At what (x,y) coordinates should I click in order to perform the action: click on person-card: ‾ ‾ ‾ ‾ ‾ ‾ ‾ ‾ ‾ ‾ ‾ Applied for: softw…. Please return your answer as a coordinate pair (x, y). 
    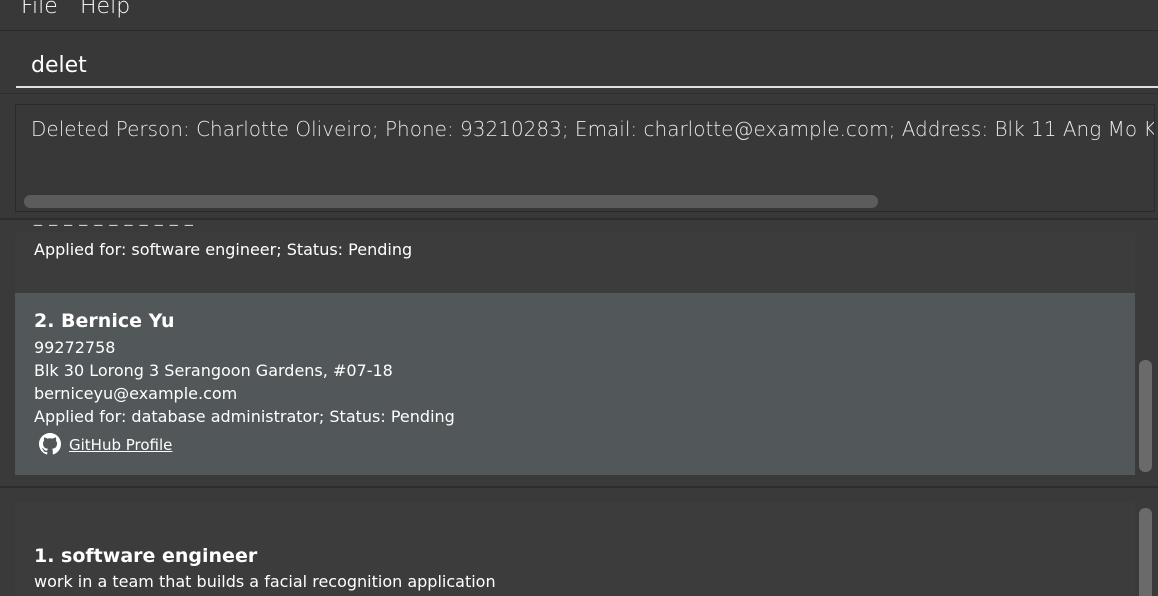
    Looking at the image, I should click on (575, 257).